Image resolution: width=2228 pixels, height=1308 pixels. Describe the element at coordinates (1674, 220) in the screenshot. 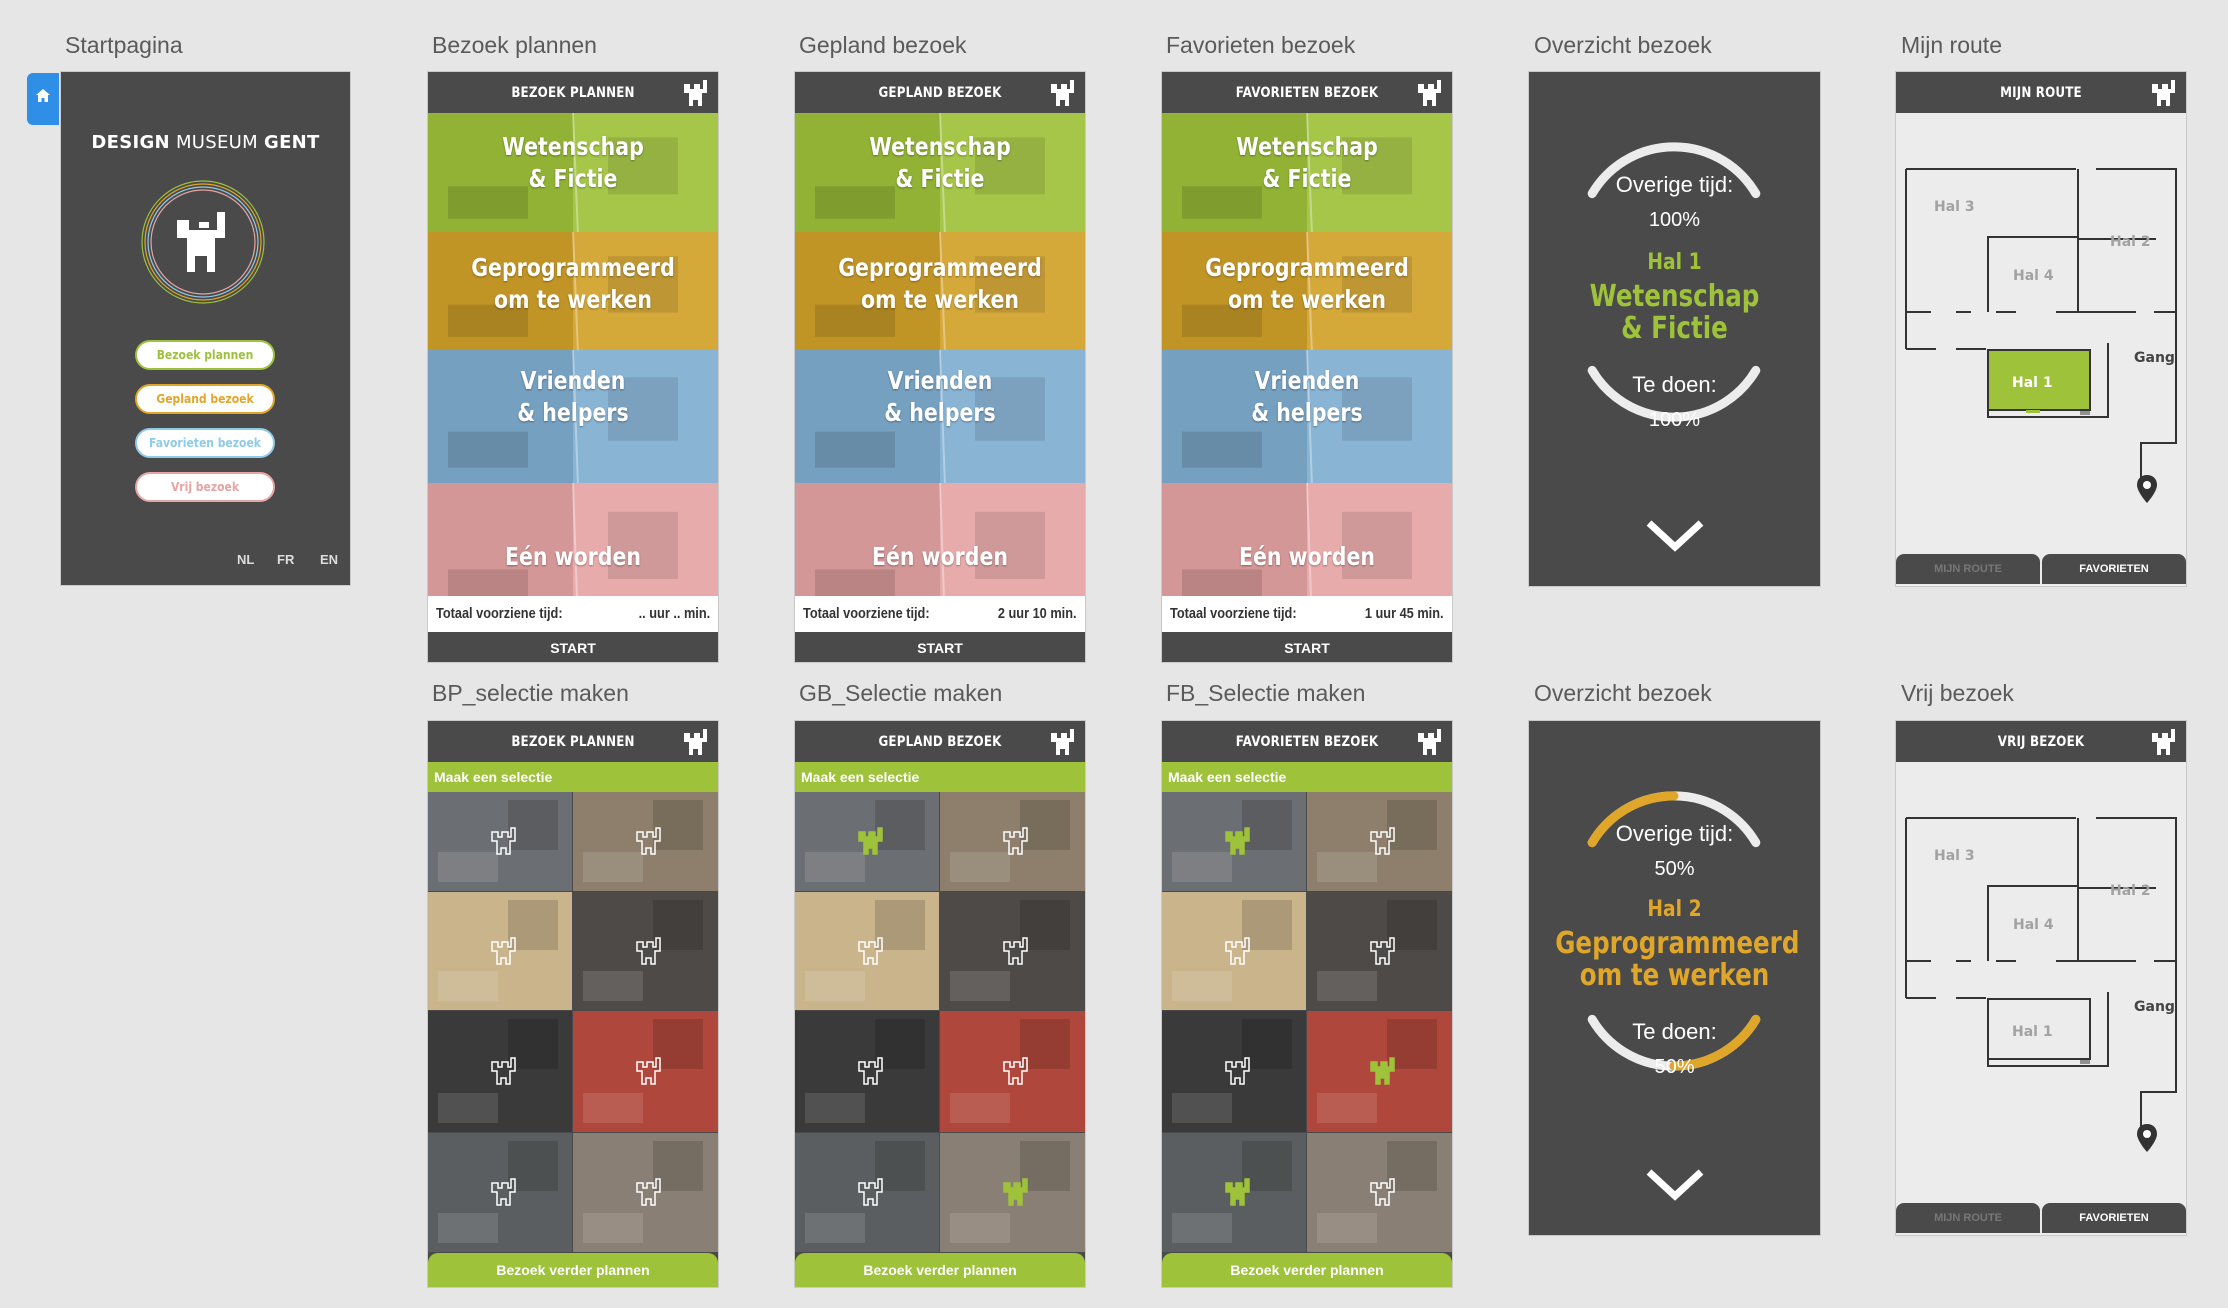

I see `remaining-time-value: 100%` at that location.